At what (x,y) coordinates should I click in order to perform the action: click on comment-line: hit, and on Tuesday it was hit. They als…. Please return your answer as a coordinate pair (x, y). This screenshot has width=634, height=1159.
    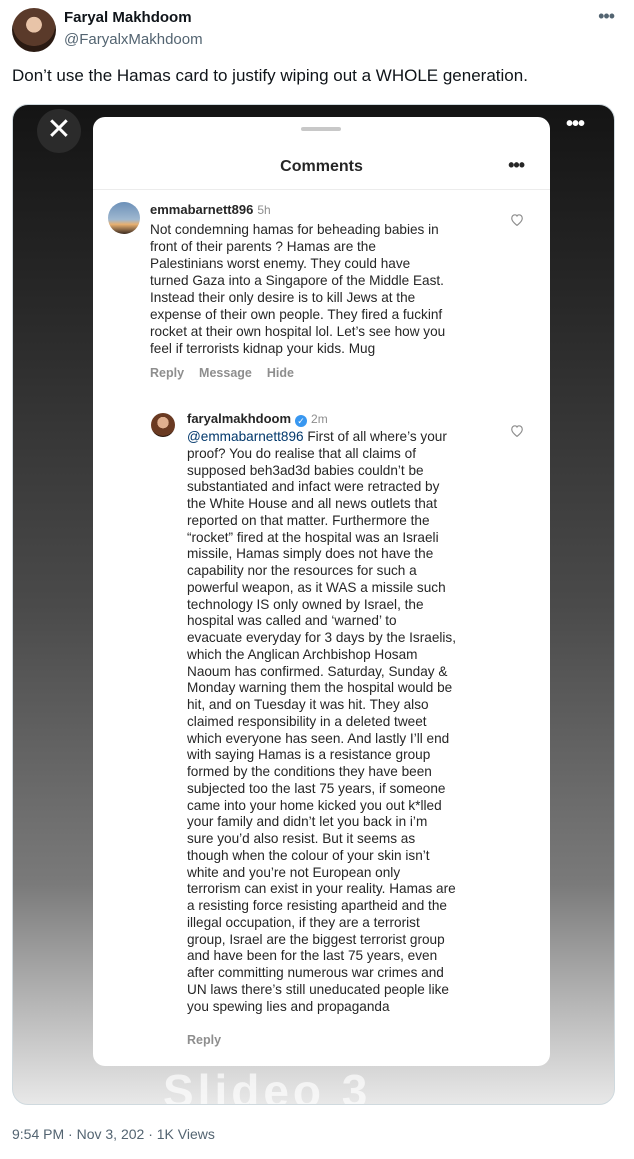
    Looking at the image, I should click on (308, 704).